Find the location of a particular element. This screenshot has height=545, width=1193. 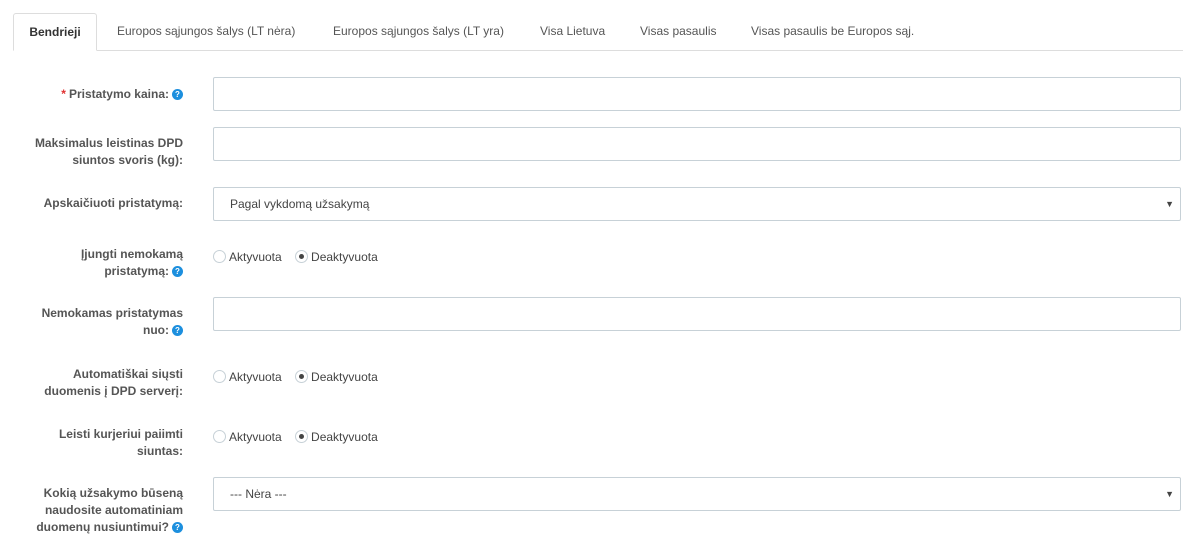

free-from-input is located at coordinates (697, 314).